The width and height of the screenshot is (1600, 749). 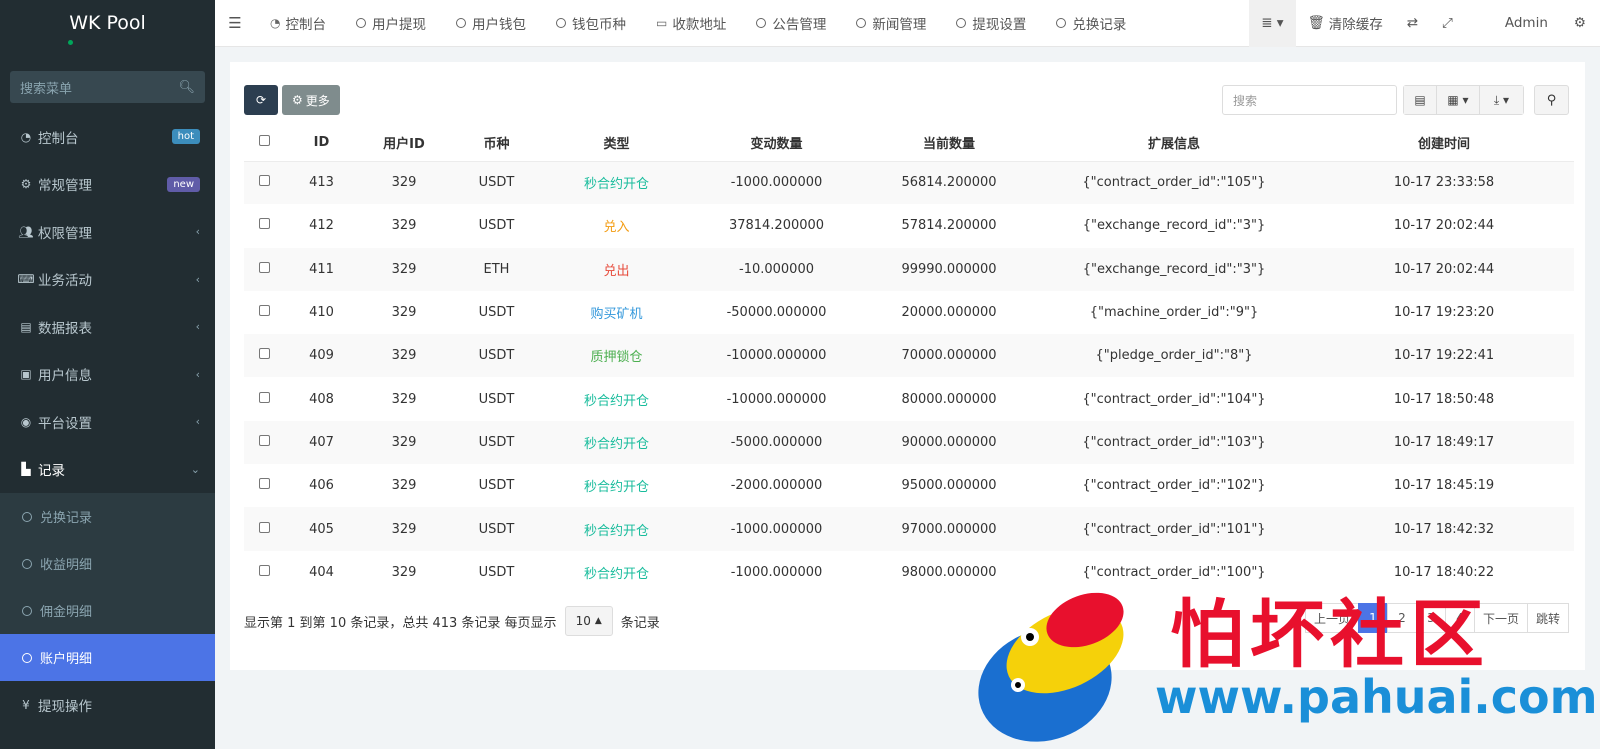 What do you see at coordinates (107, 516) in the screenshot?
I see `sidebar-subitem-exchange: 兑换记录` at bounding box center [107, 516].